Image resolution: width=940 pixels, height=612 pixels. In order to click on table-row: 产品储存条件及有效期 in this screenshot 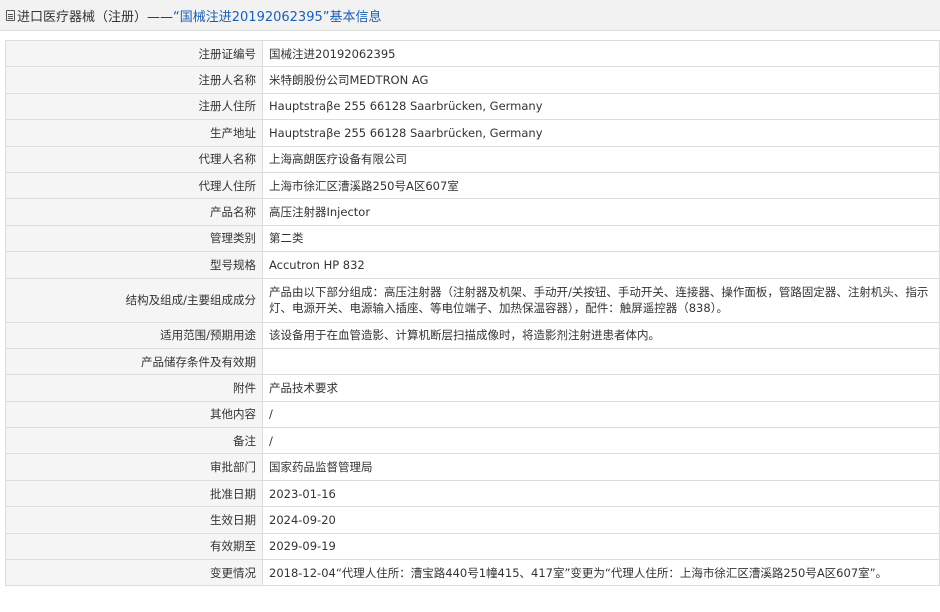, I will do `click(472, 361)`.